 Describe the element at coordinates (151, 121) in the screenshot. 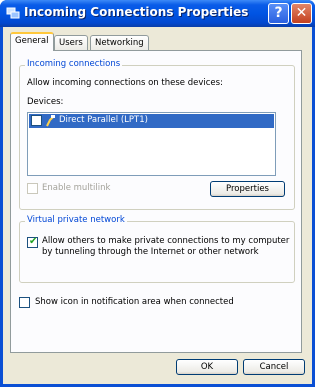

I see `device-item-direct-parallel: Direct Parallel (LPT1)` at that location.